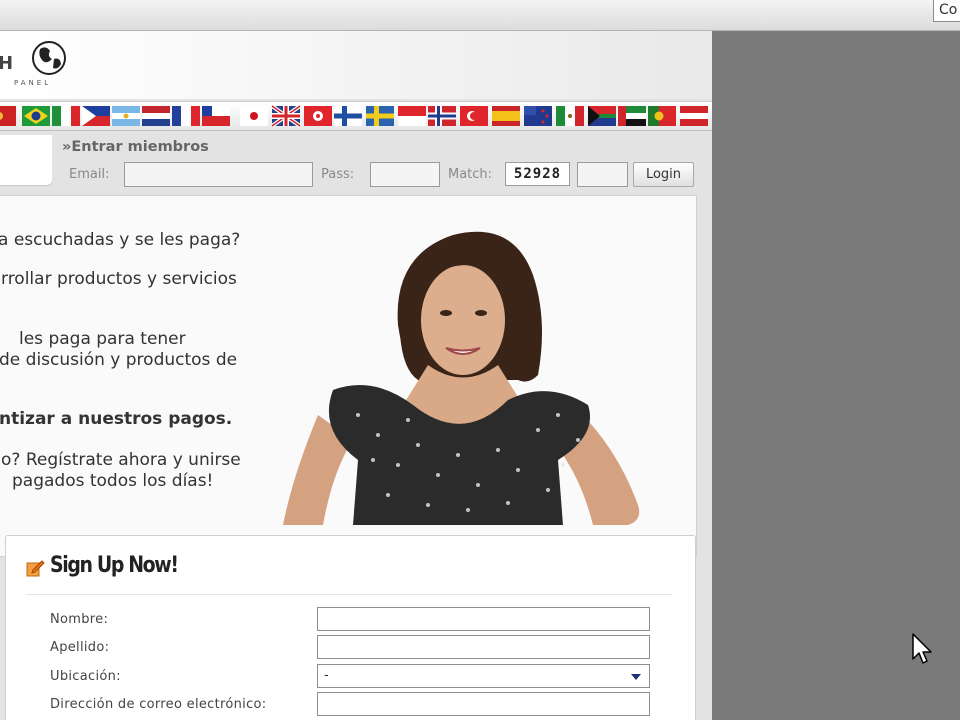 Image resolution: width=960 pixels, height=720 pixels. I want to click on flag-japan, so click(254, 116).